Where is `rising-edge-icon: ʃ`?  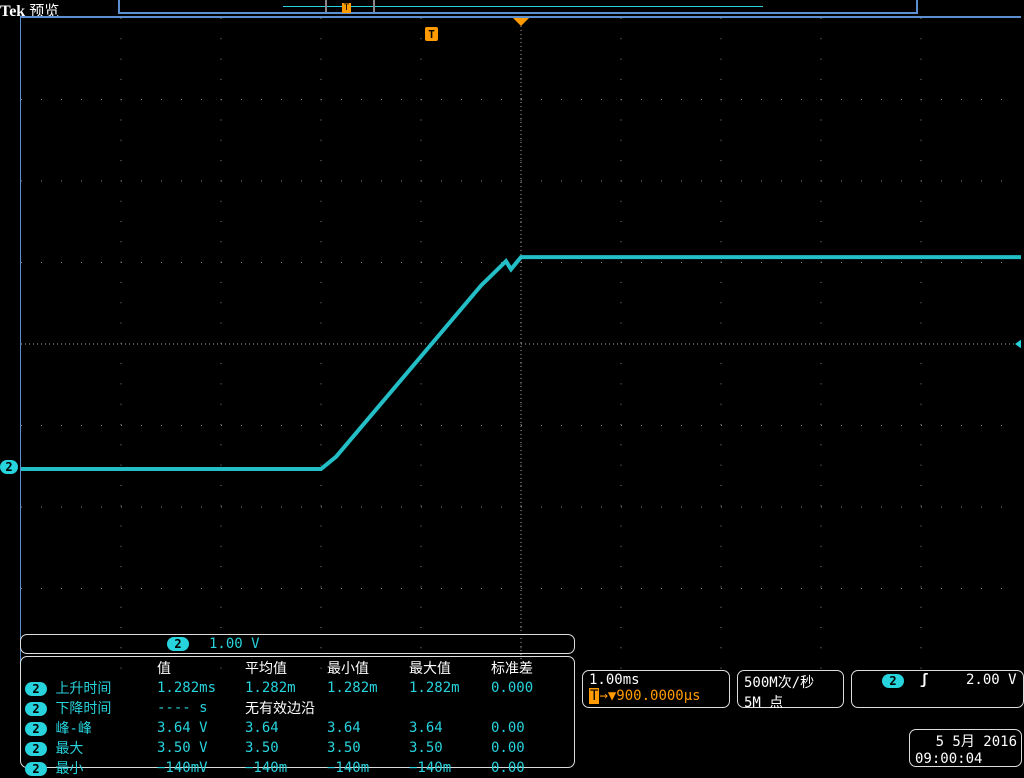
rising-edge-icon: ʃ is located at coordinates (924, 680).